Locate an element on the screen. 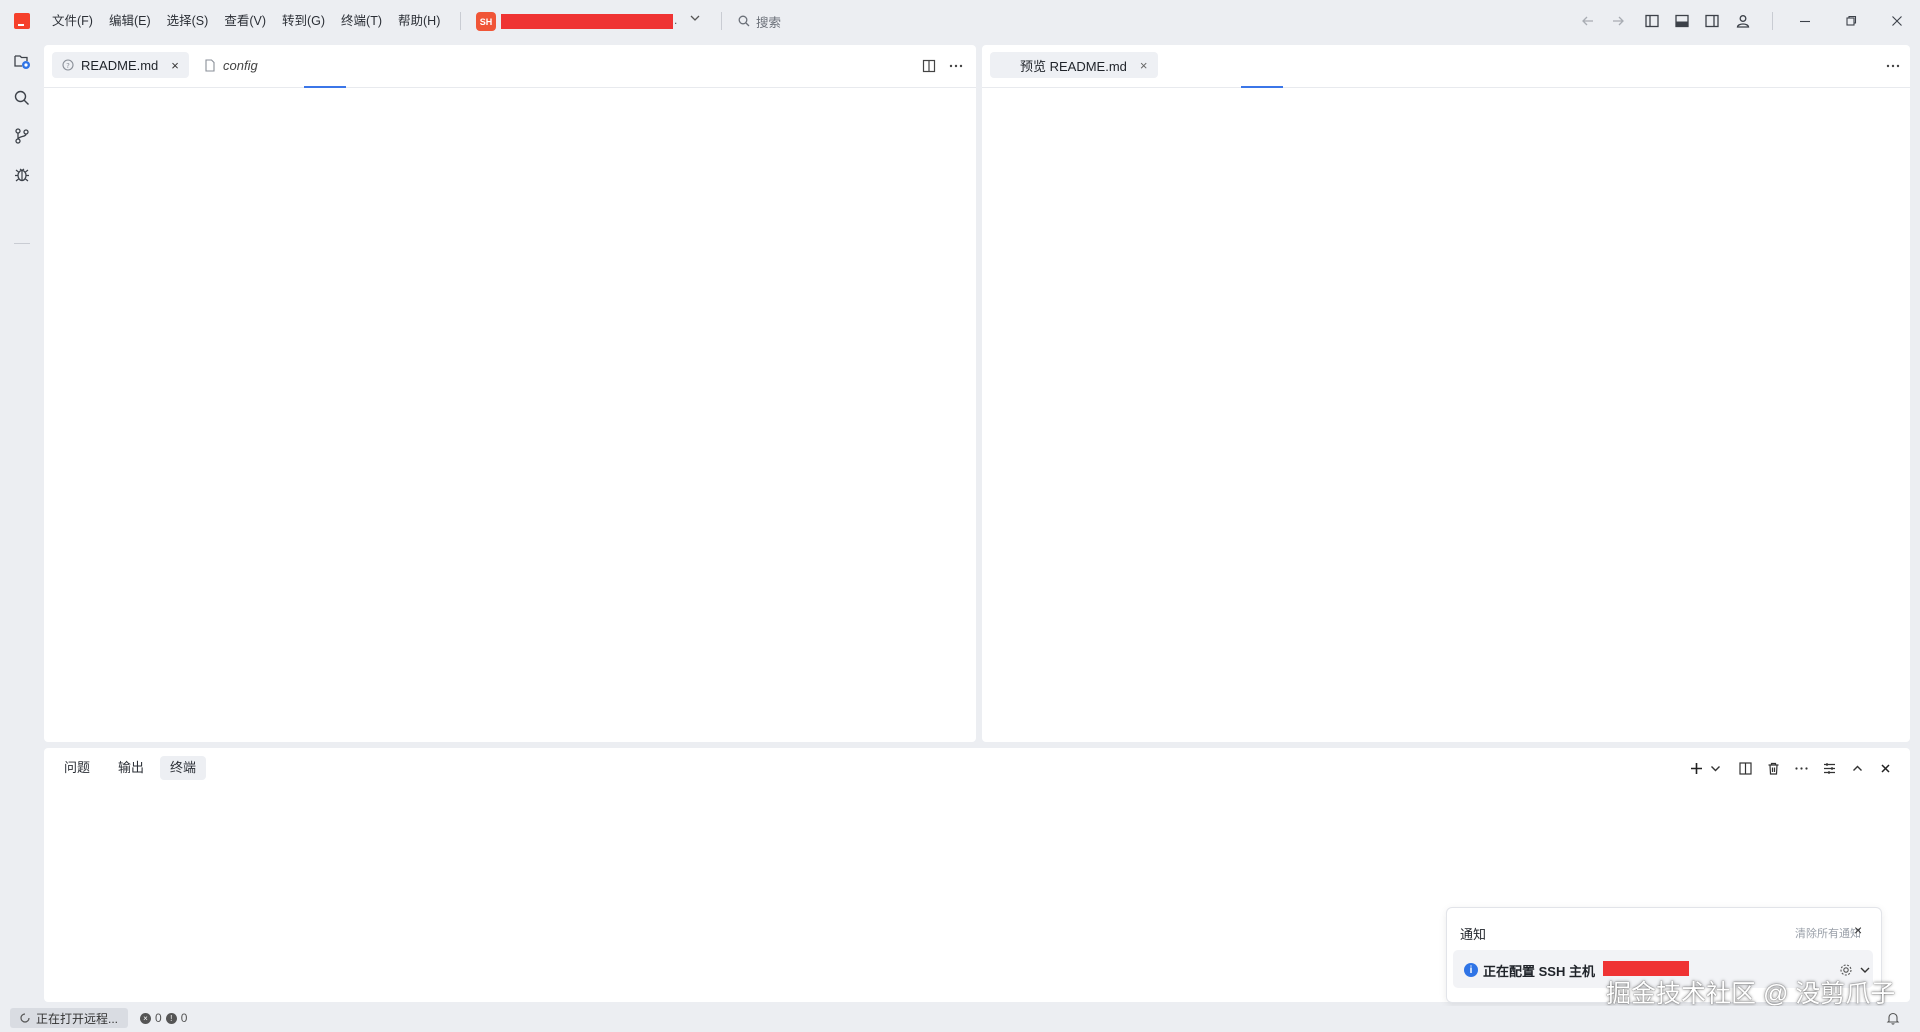 This screenshot has width=1920, height=1032. maximize-panel-icon is located at coordinates (1857, 768).